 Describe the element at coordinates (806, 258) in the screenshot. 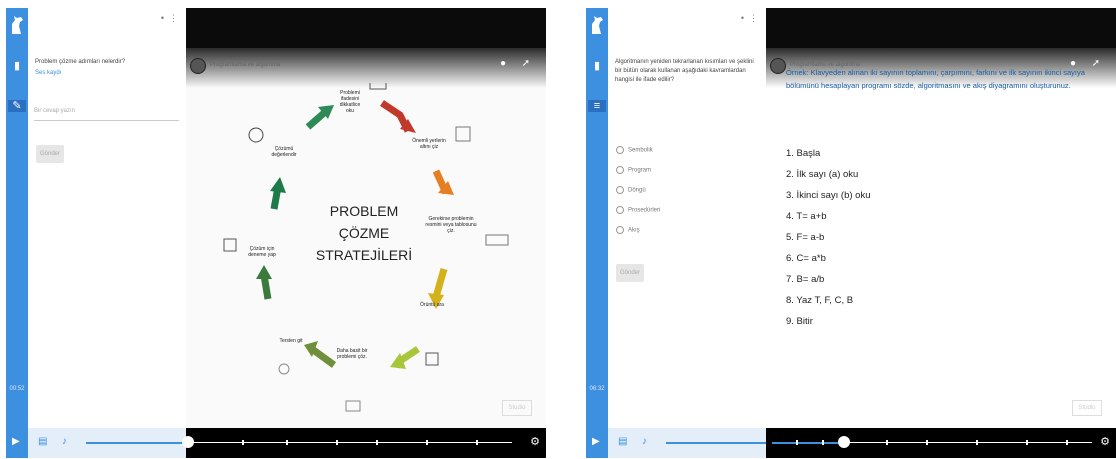

I see `list-item: 6. C= a*b` at that location.